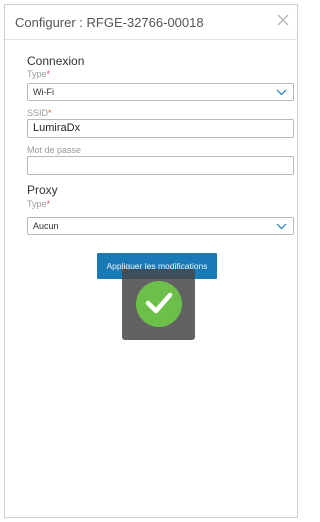  I want to click on password-label: Mot de passe, so click(54, 150).